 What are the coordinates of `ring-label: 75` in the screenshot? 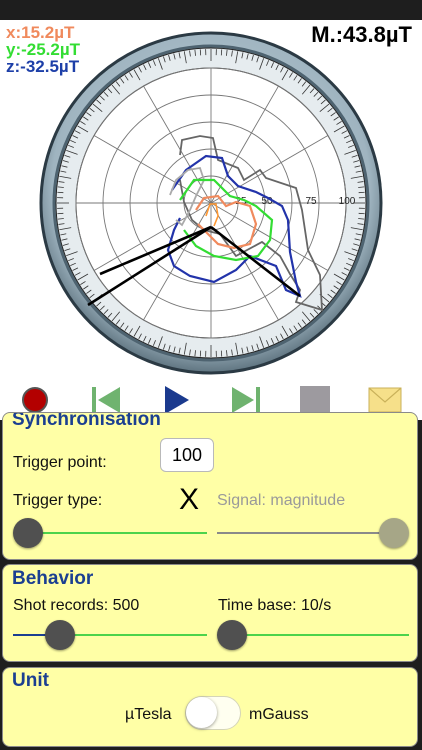 It's located at (311, 201).